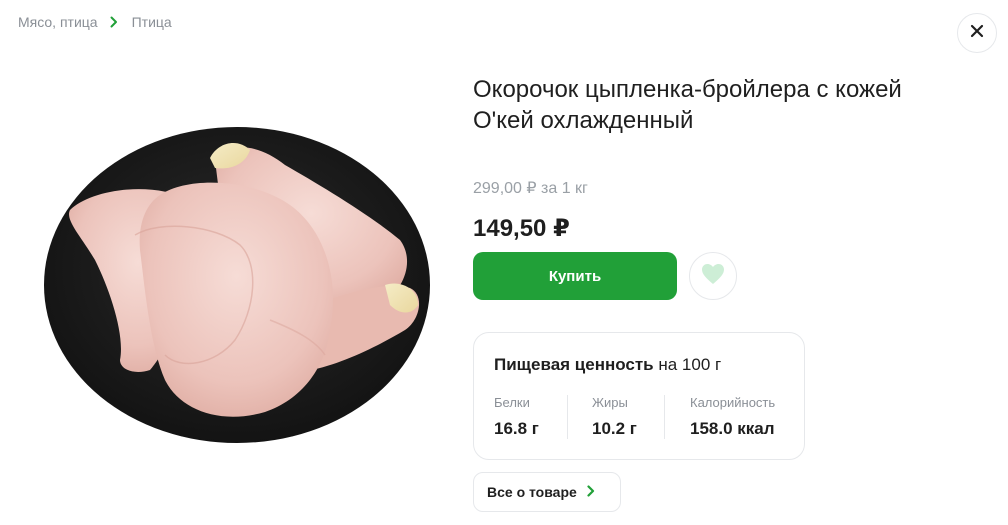 This screenshot has height=525, width=1008. What do you see at coordinates (732, 417) in the screenshot?
I see `nutrition-calories: Калорийность 158.0 ккал` at bounding box center [732, 417].